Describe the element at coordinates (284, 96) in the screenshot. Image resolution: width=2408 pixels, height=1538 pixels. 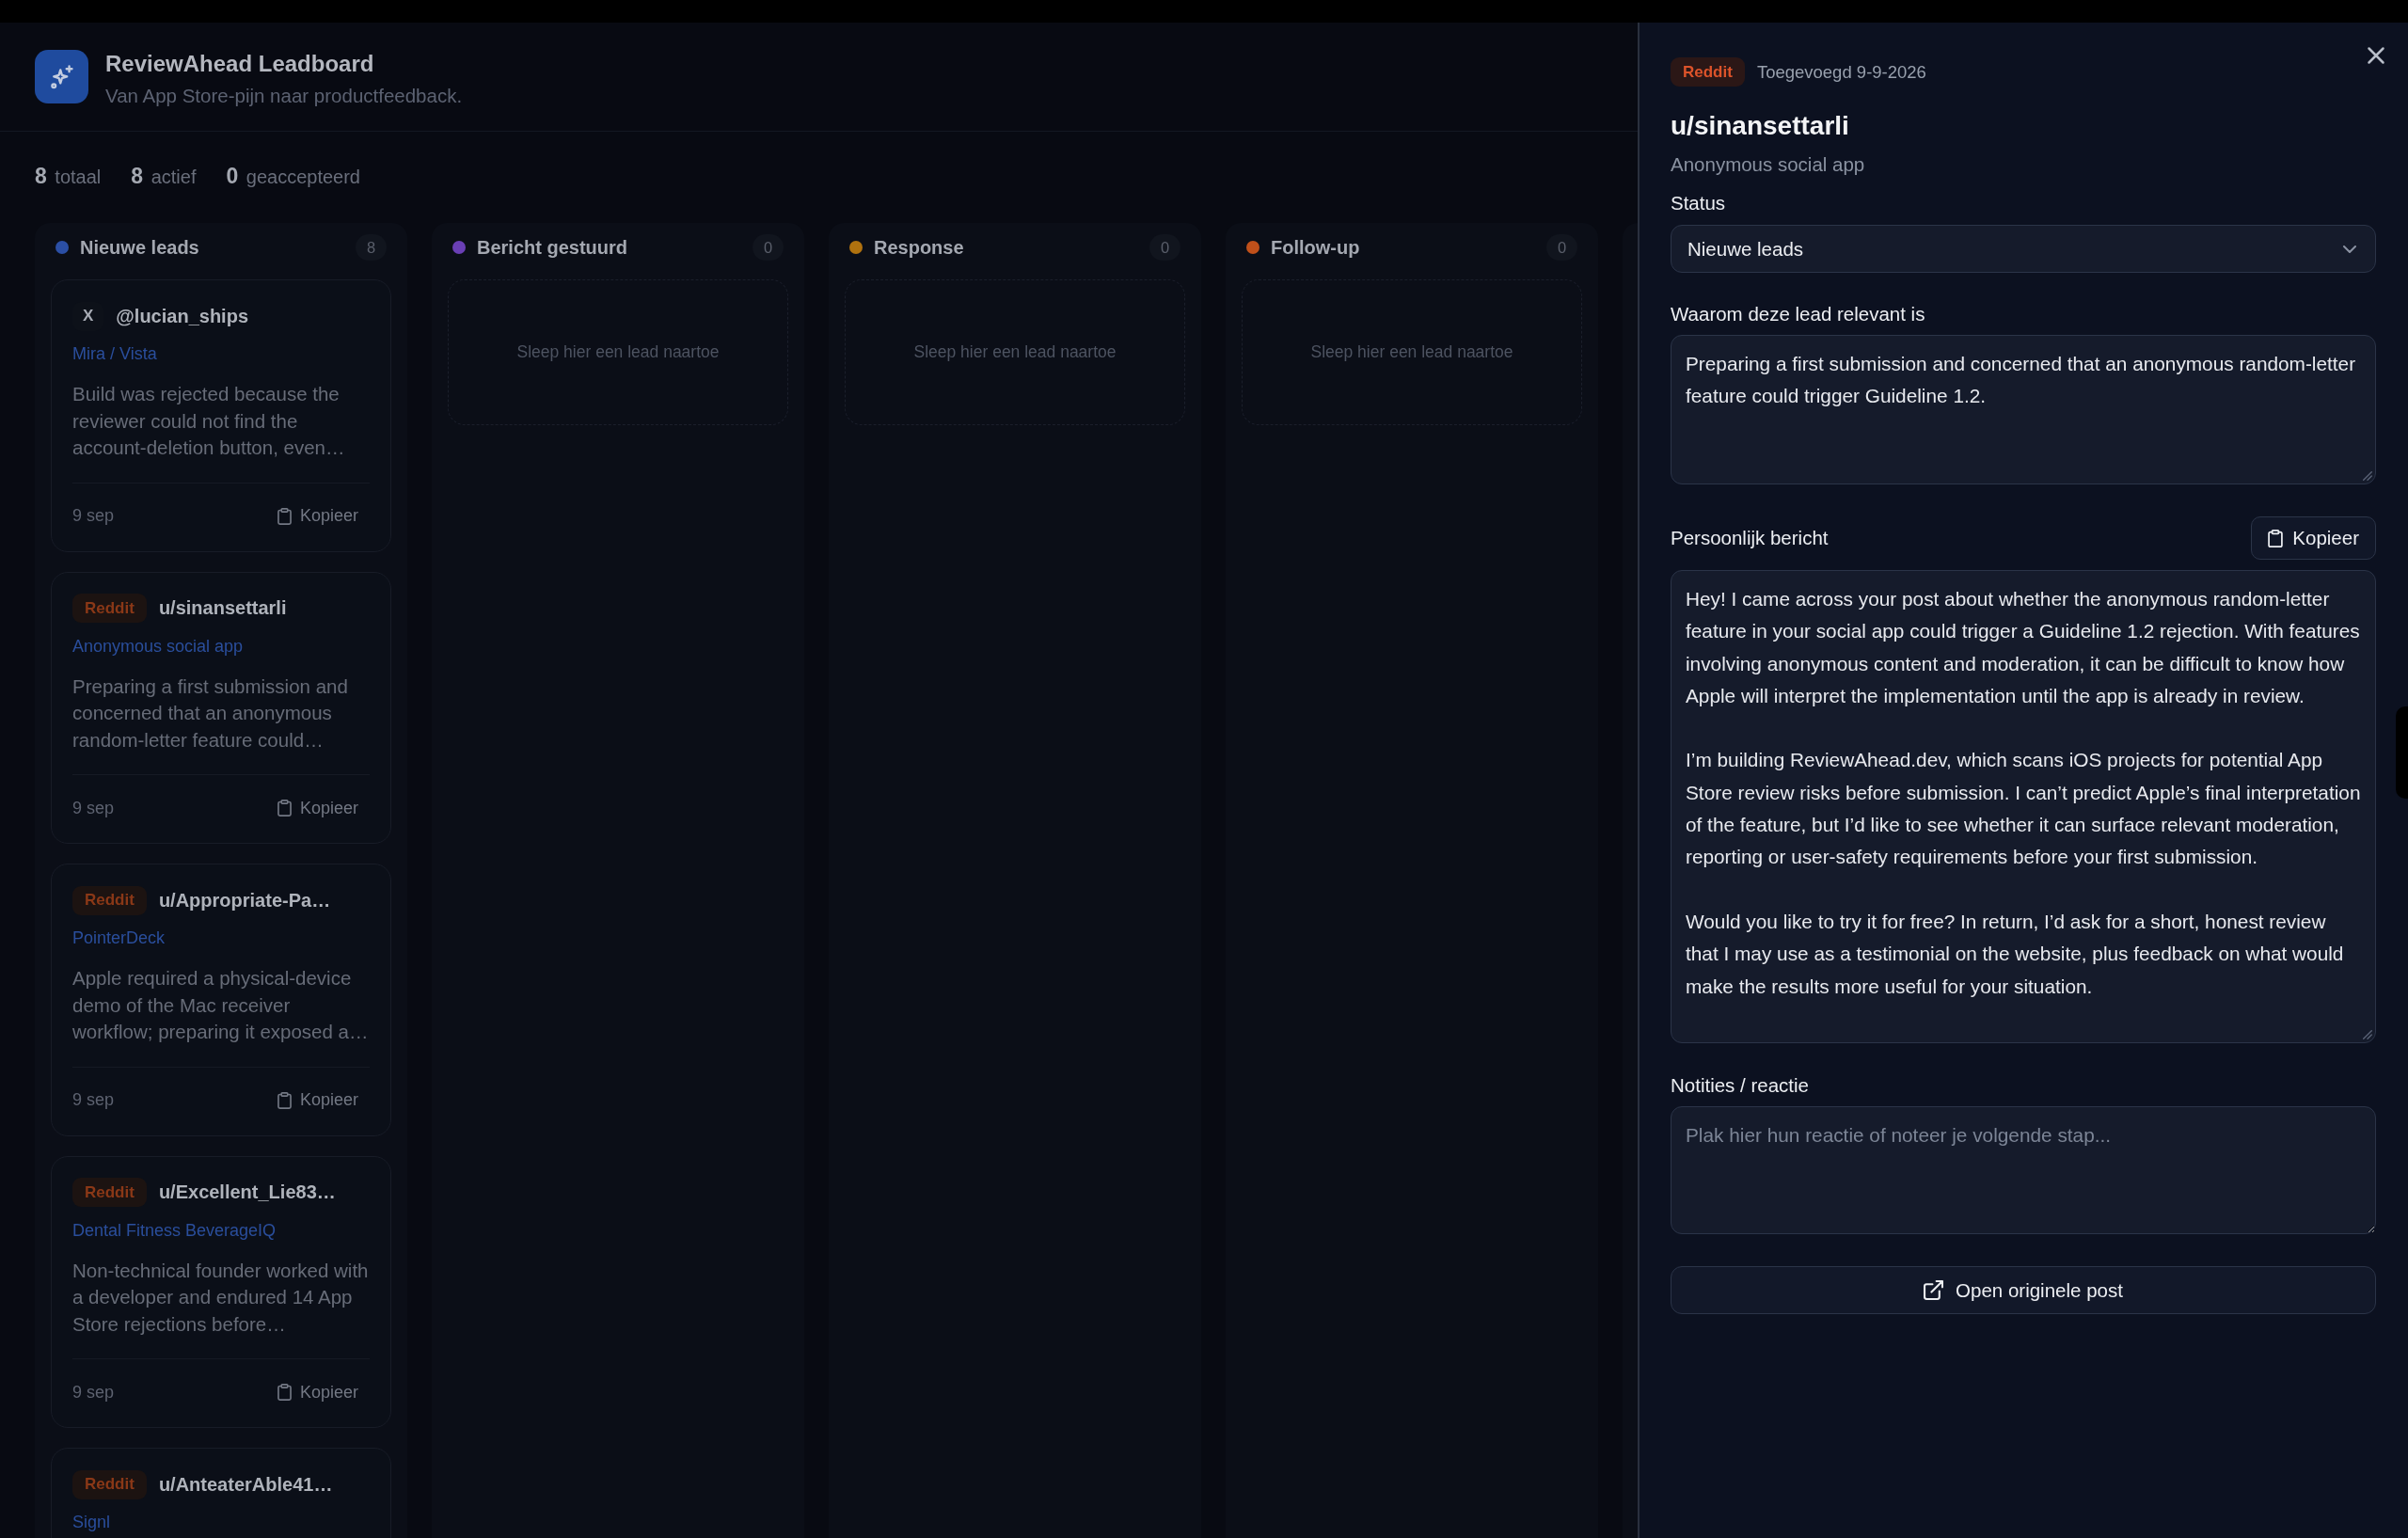
I see `app-subtitle: Van App Store-pijn naar productfeedback.` at that location.